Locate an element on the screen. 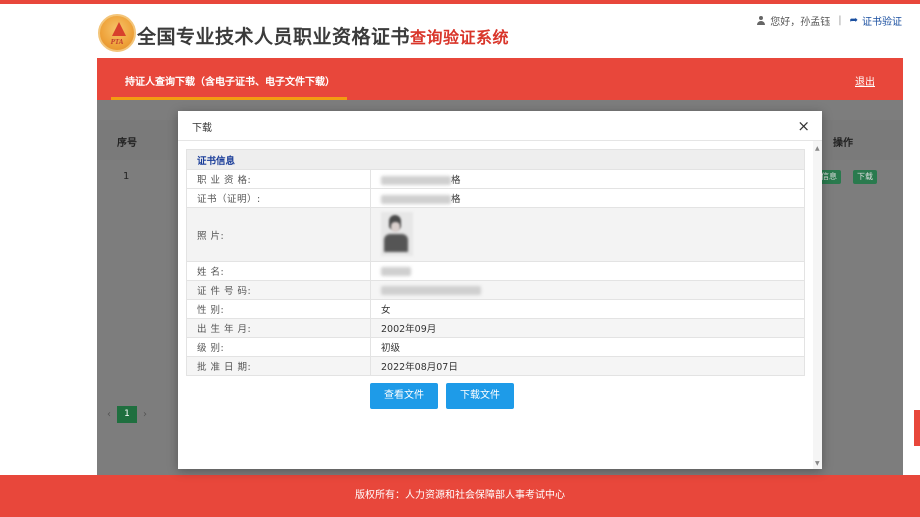 This screenshot has height=517, width=920. label-id-number: 证 件 号 码: is located at coordinates (278, 290).